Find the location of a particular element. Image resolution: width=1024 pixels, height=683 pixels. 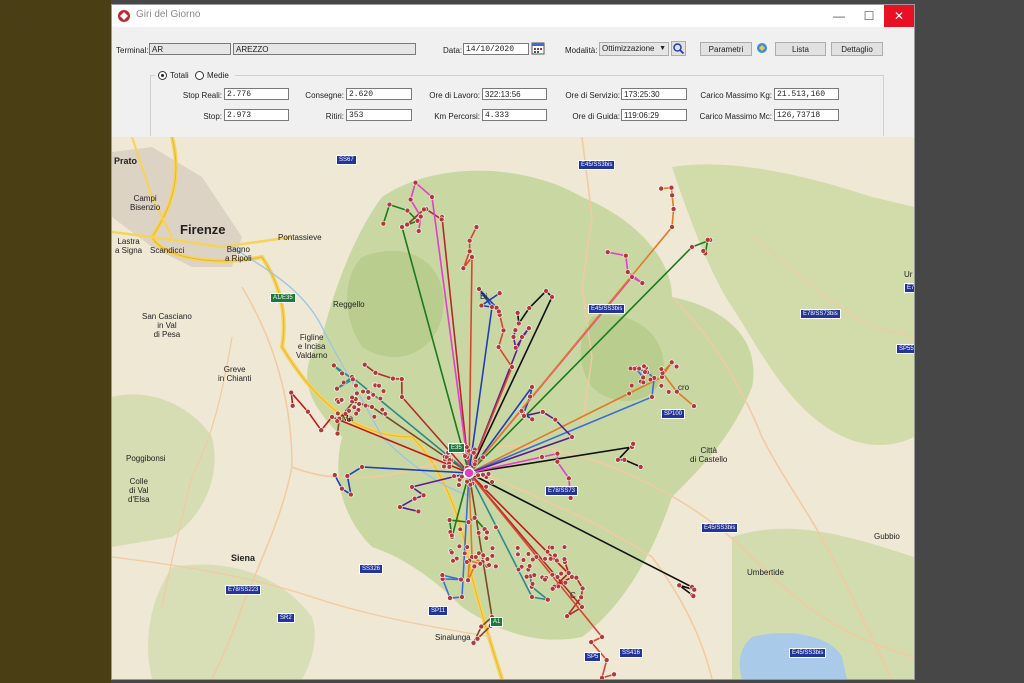

terminal-code-field: AR is located at coordinates (190, 49).